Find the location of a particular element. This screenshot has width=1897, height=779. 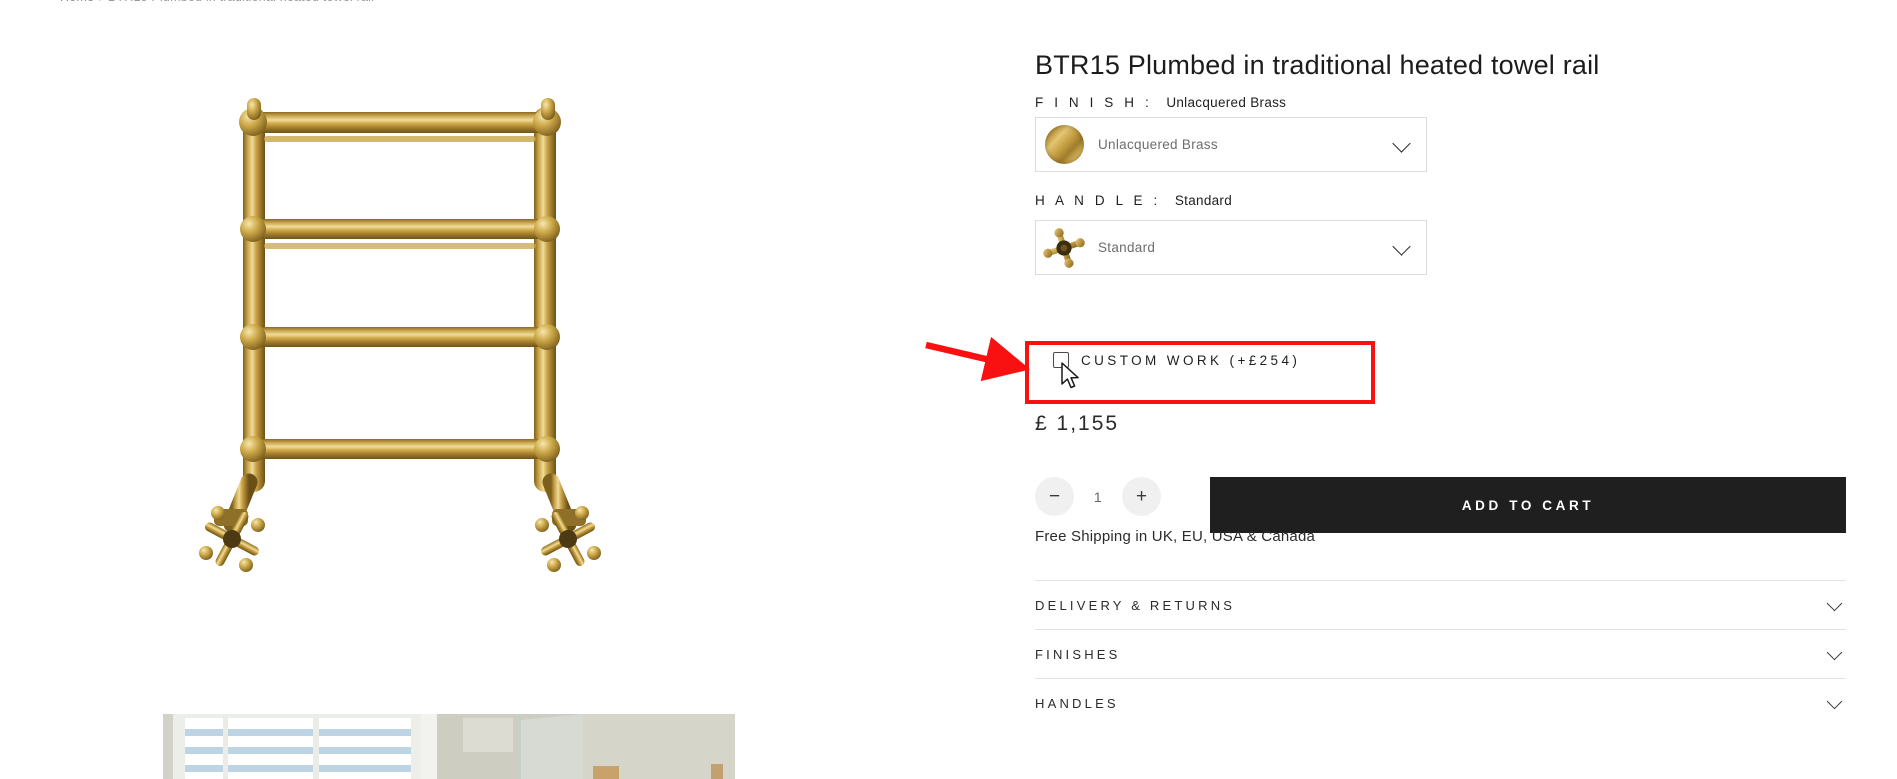

brass-towel-rail-illustration is located at coordinates (400, 335).